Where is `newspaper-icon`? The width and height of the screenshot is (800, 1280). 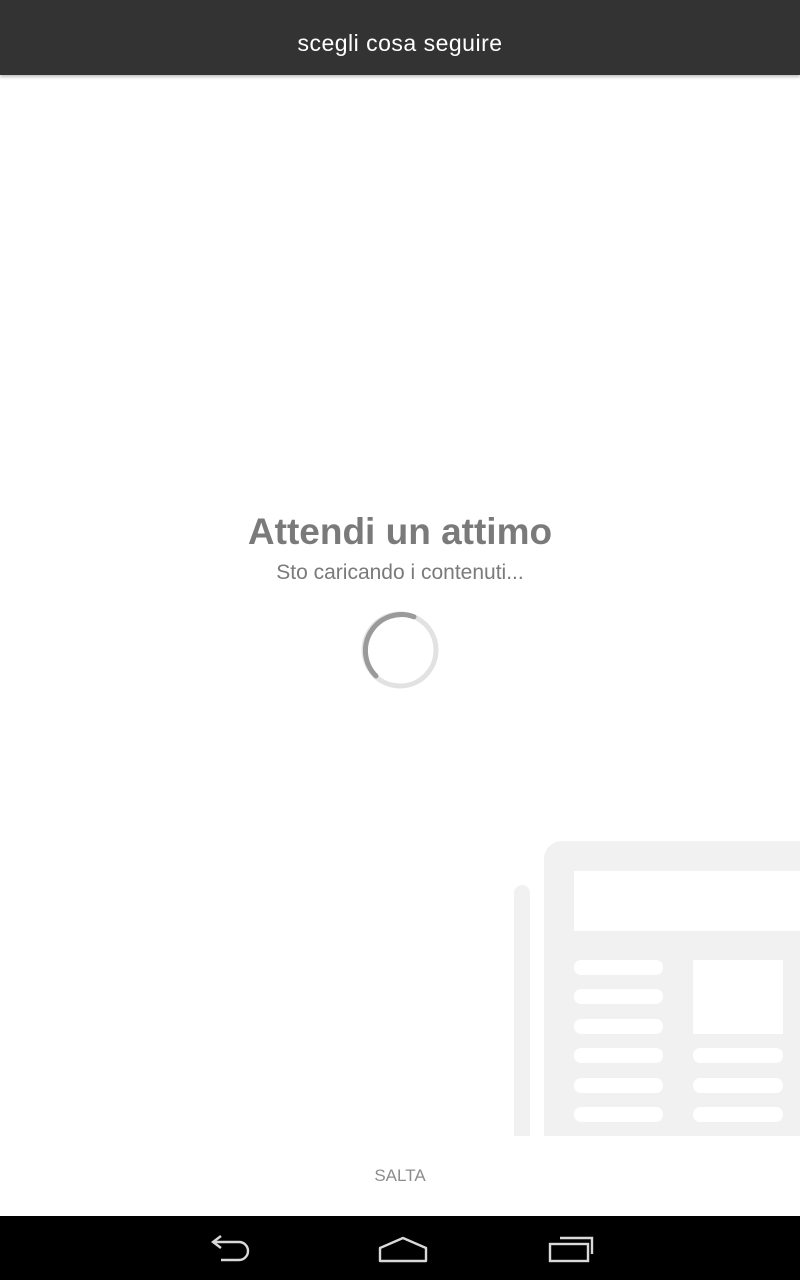 newspaper-icon is located at coordinates (650, 993).